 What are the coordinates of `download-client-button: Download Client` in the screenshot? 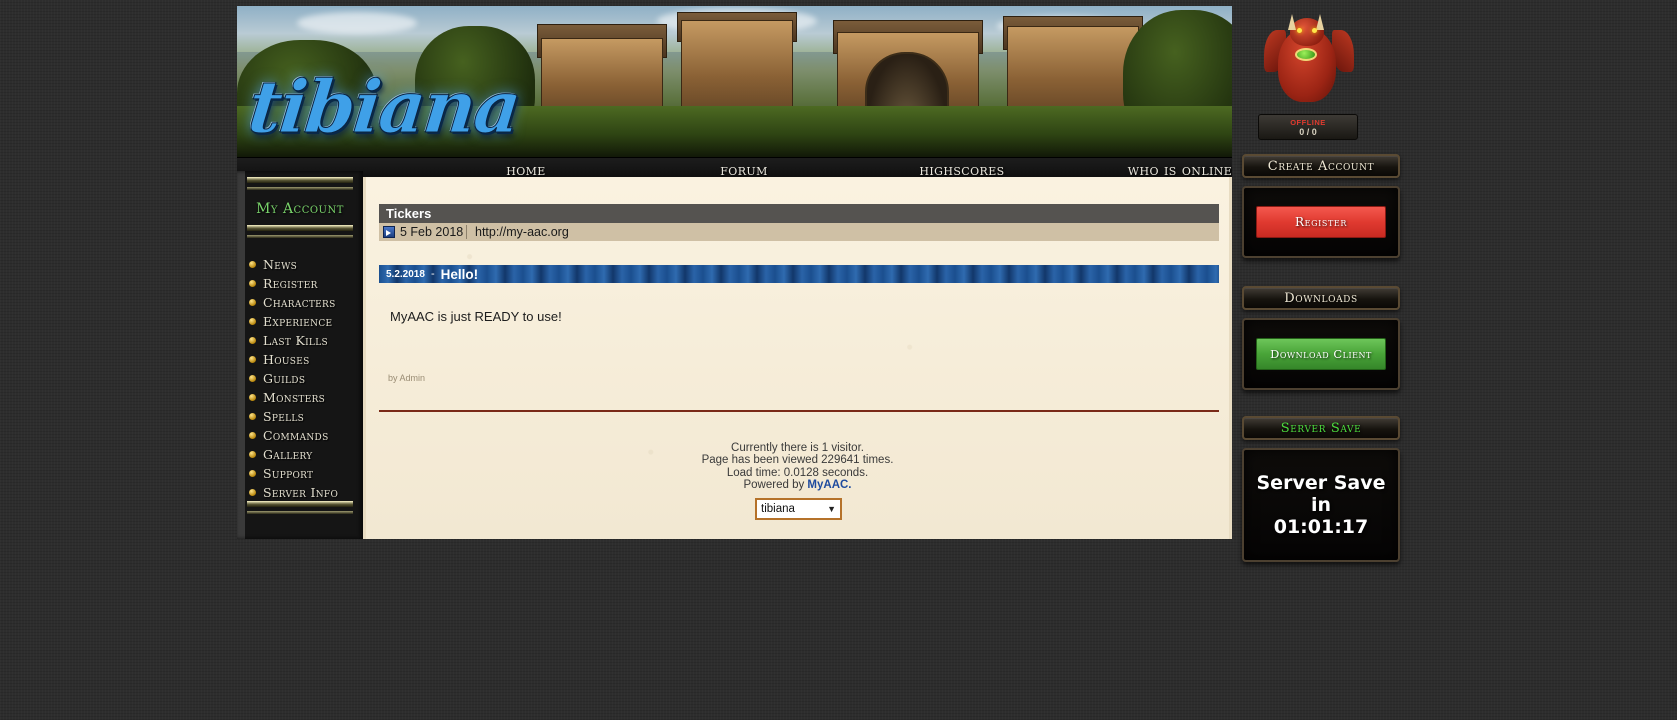 It's located at (1321, 354).